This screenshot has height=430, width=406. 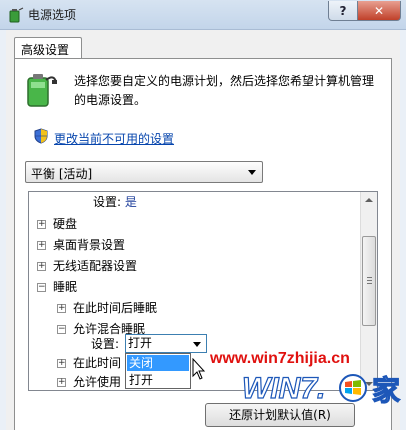 I want to click on dropdown-option-on: 打开, so click(x=158, y=380).